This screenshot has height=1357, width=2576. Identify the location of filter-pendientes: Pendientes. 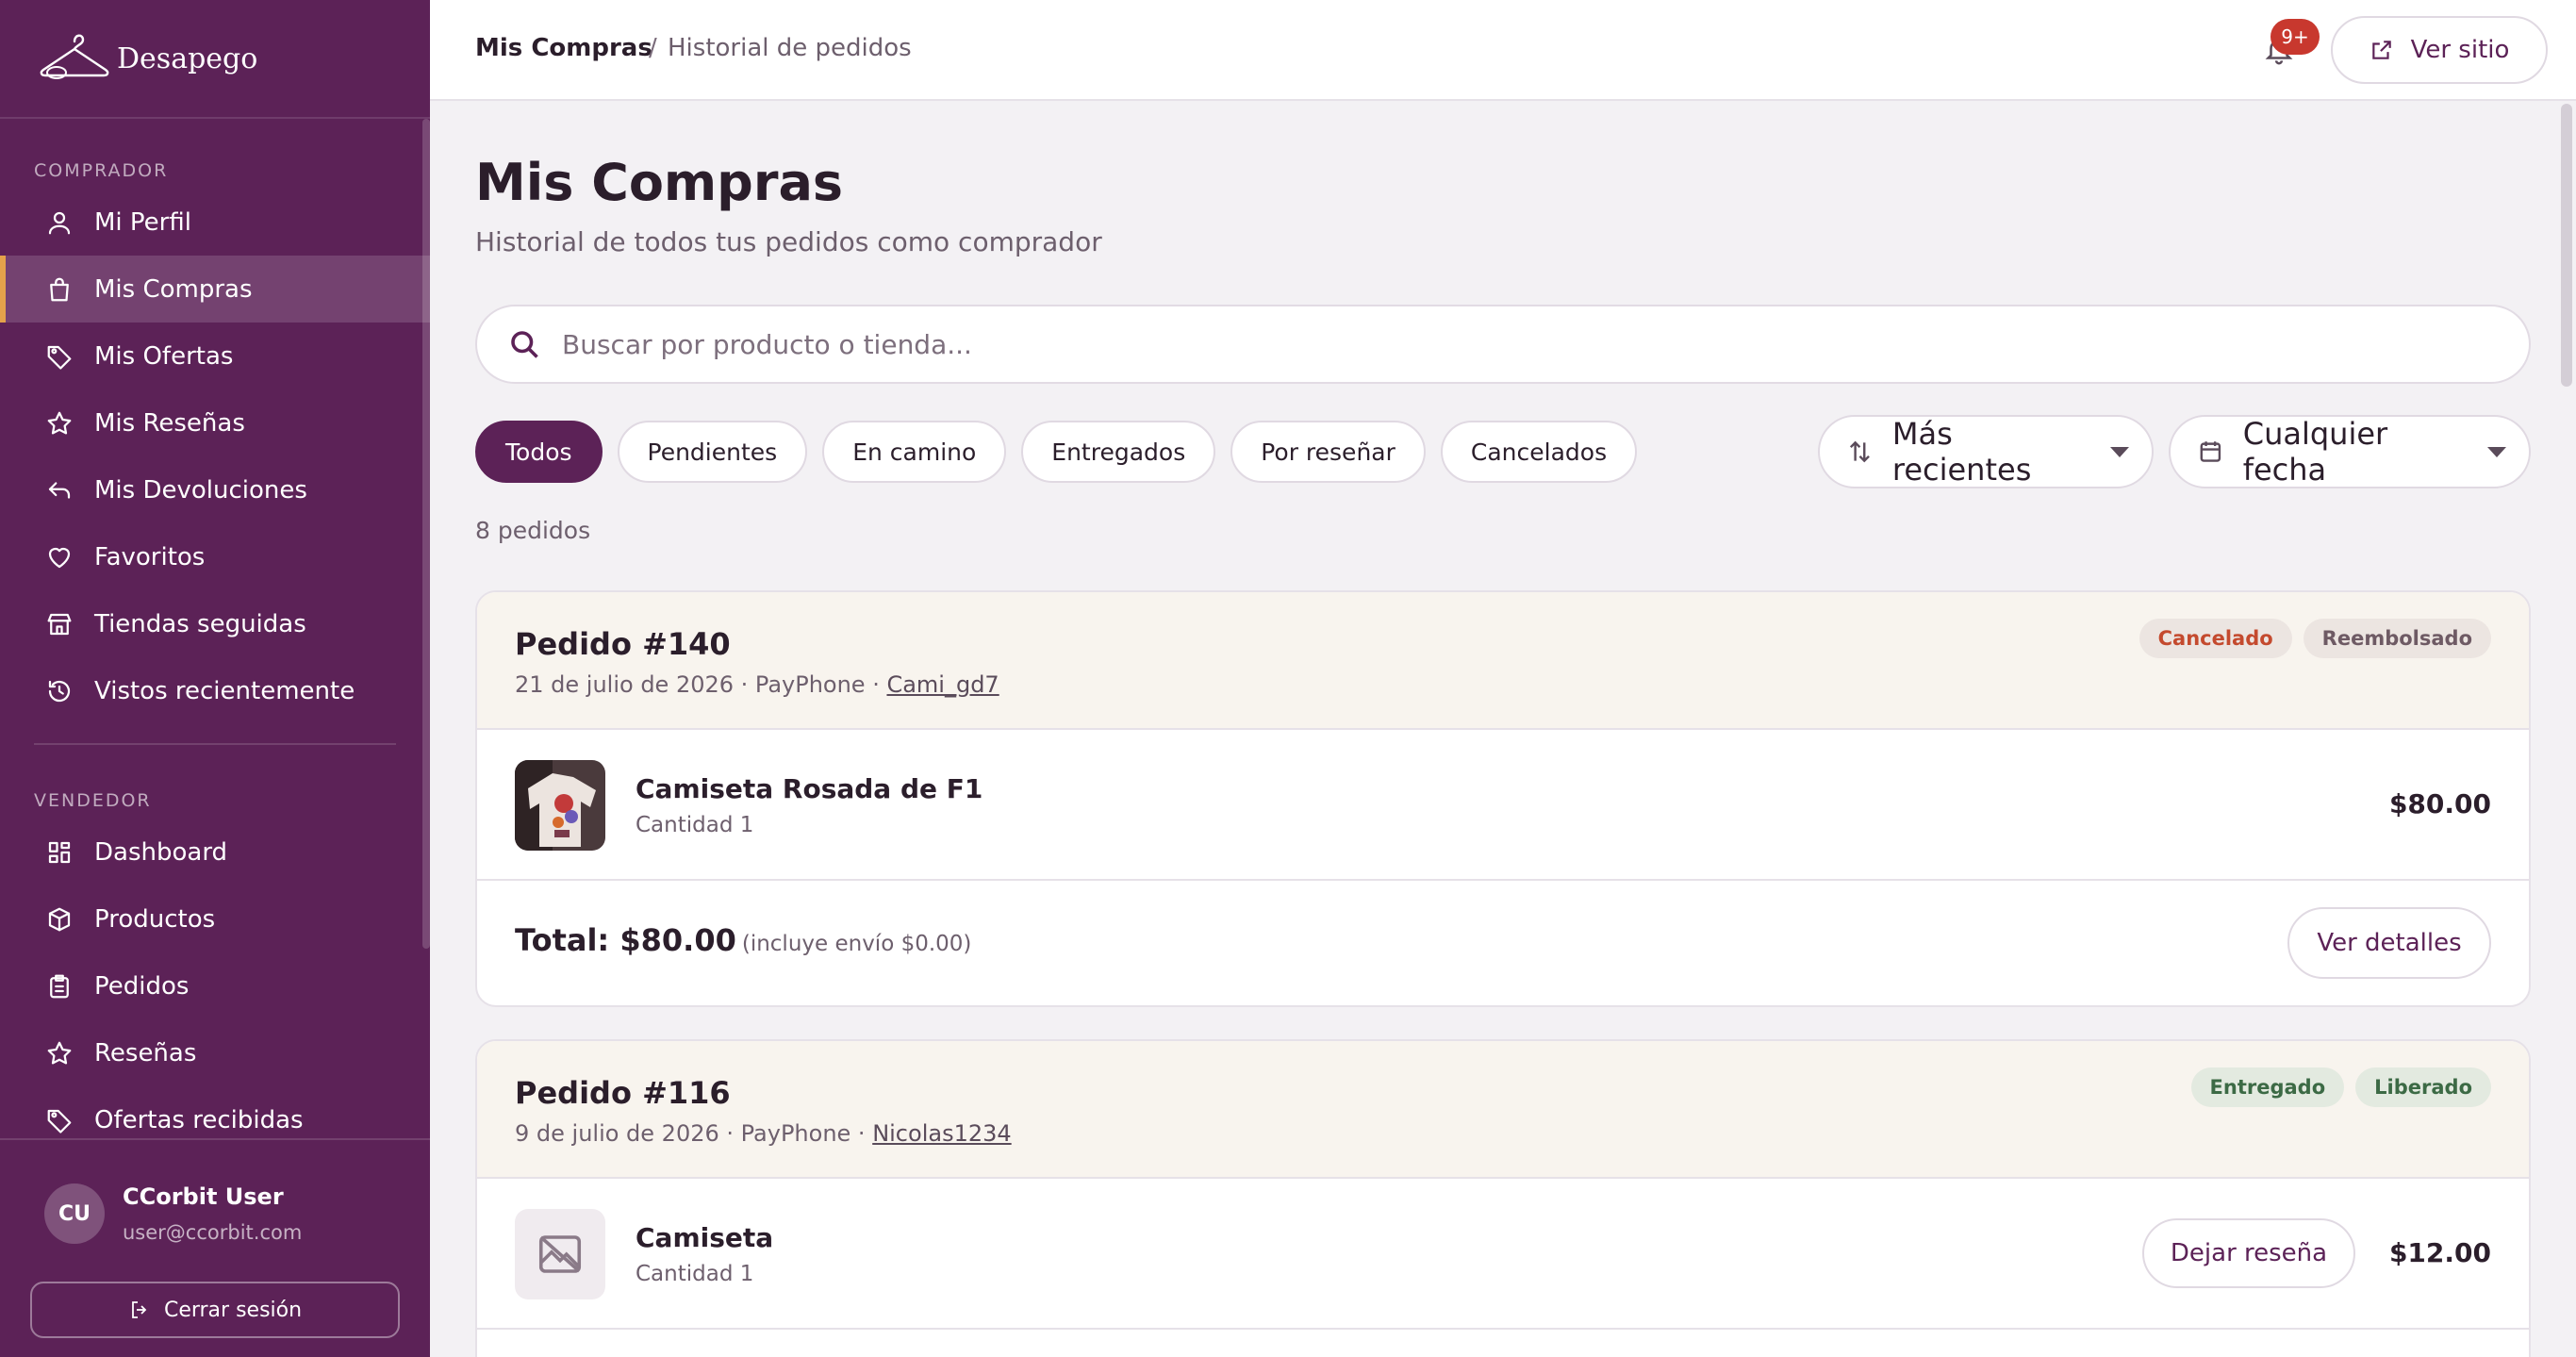
(712, 452).